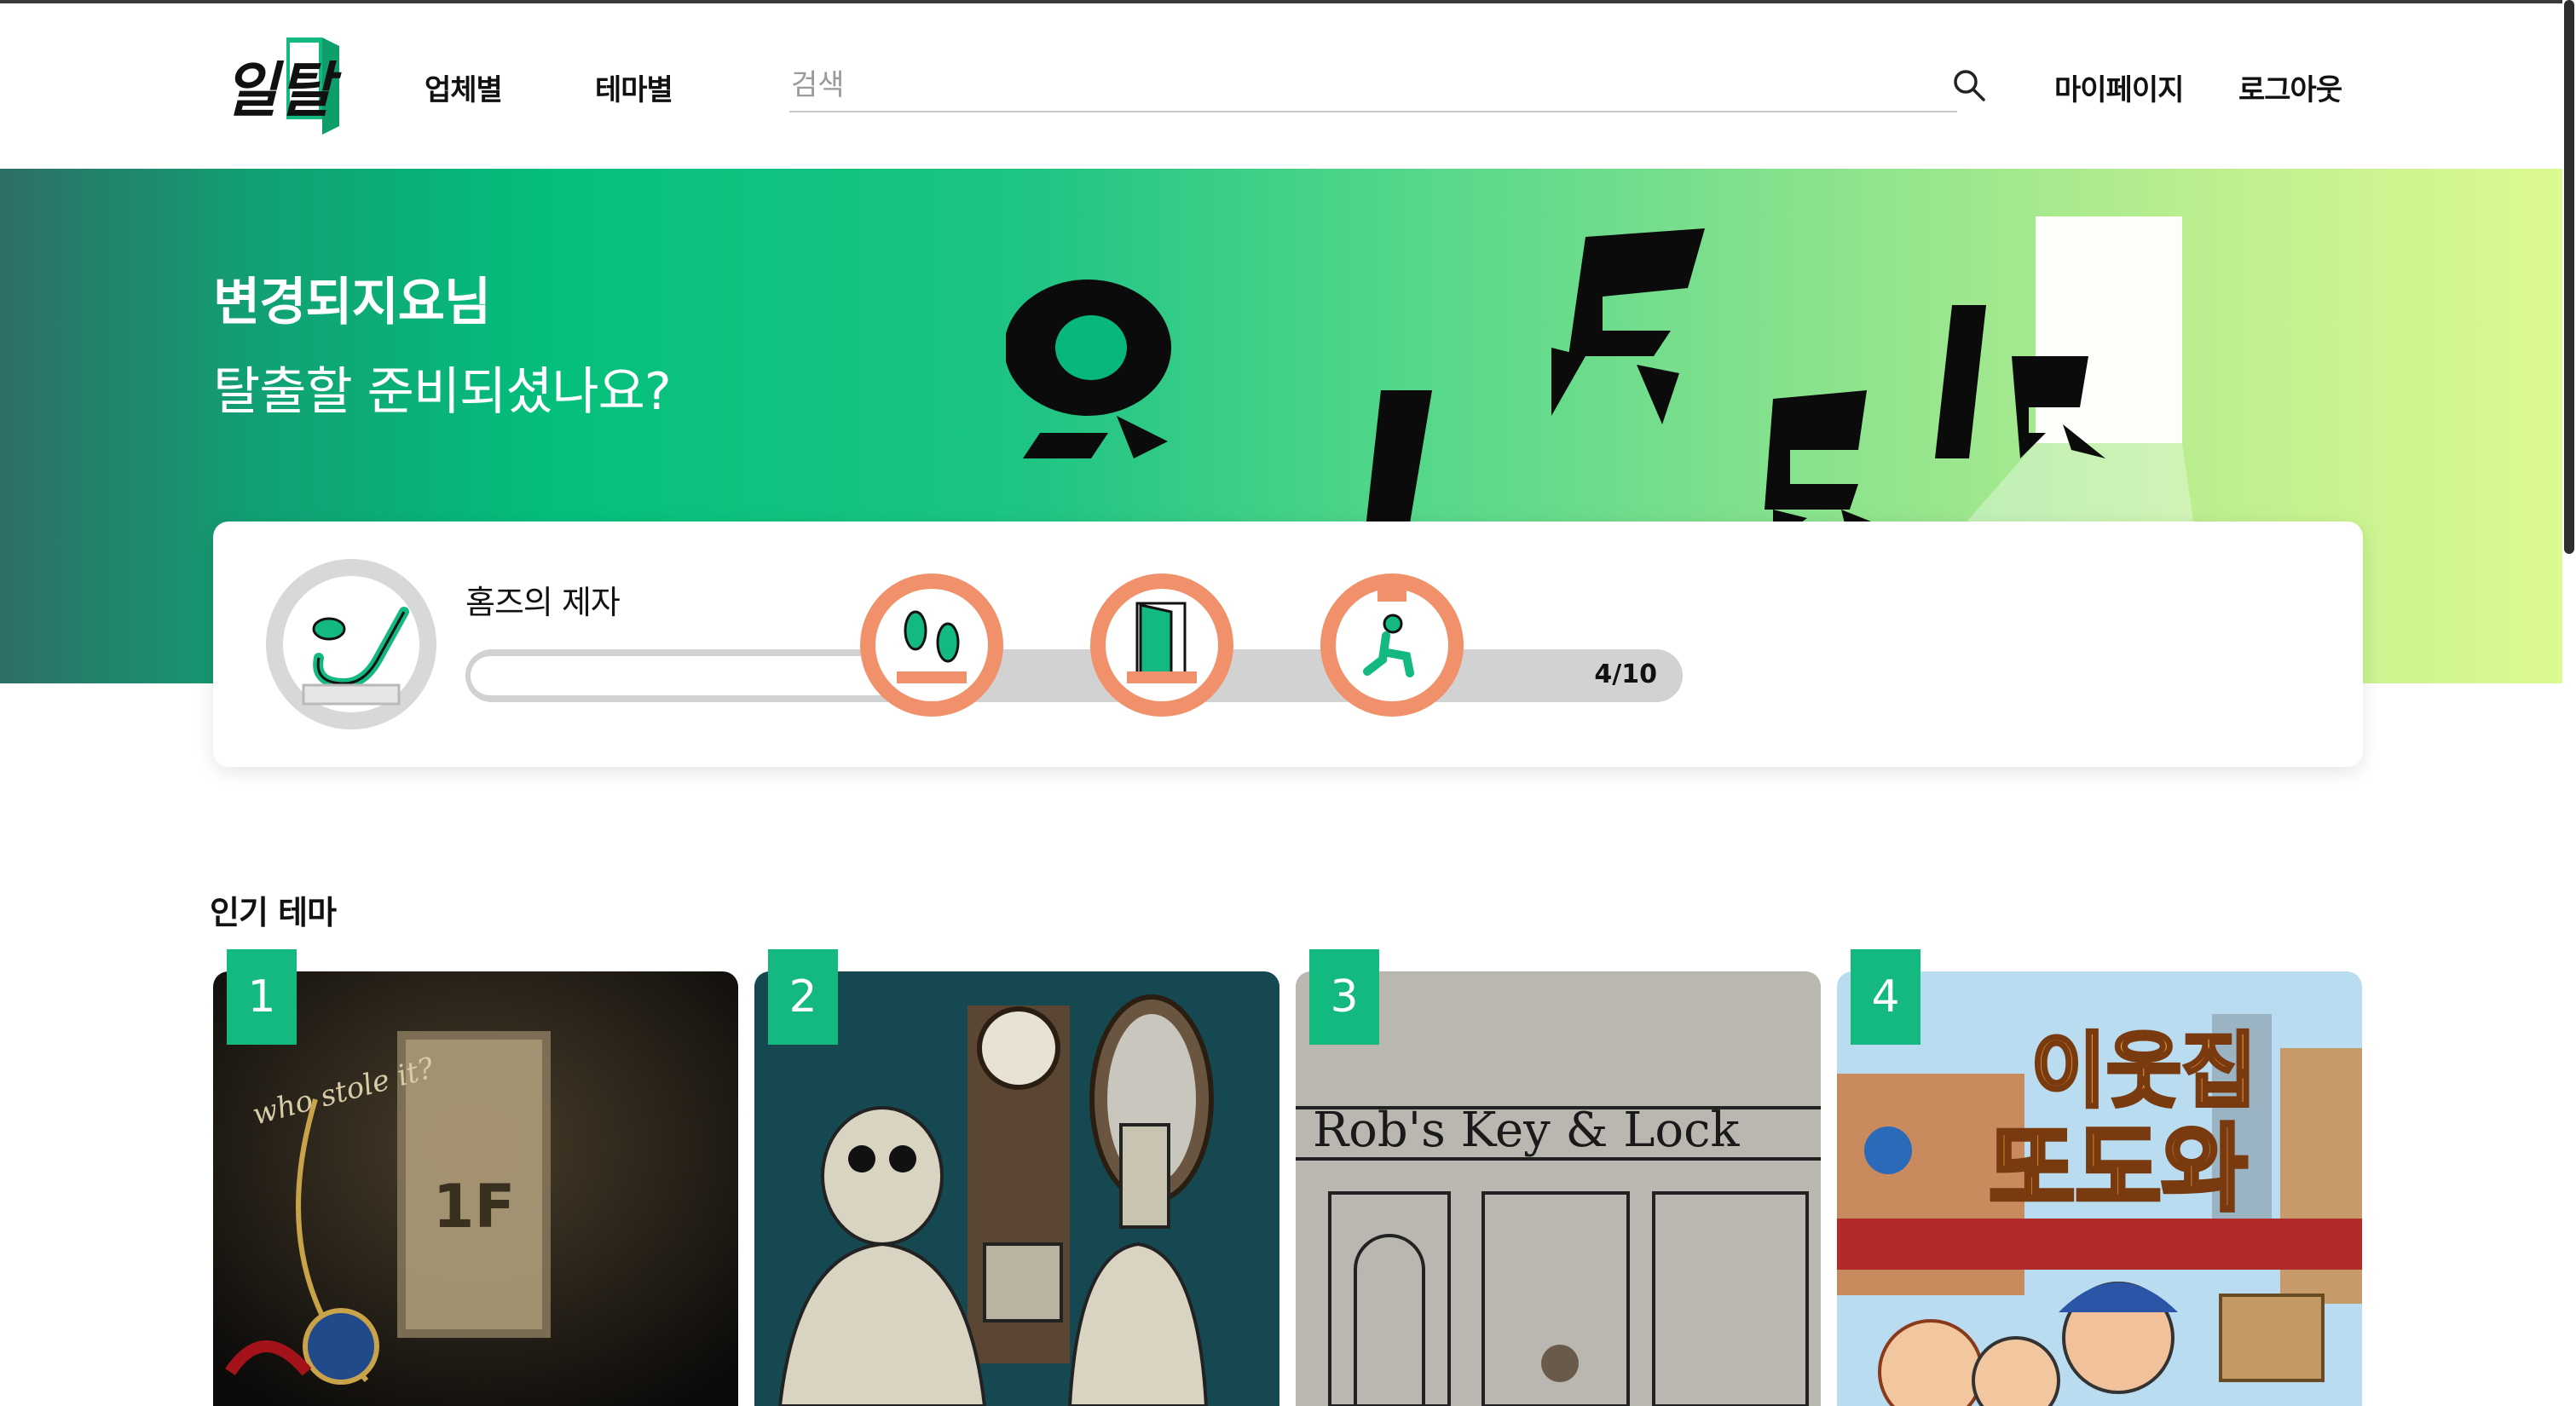 This screenshot has width=2576, height=1406. What do you see at coordinates (351, 644) in the screenshot?
I see `pipe-icon` at bounding box center [351, 644].